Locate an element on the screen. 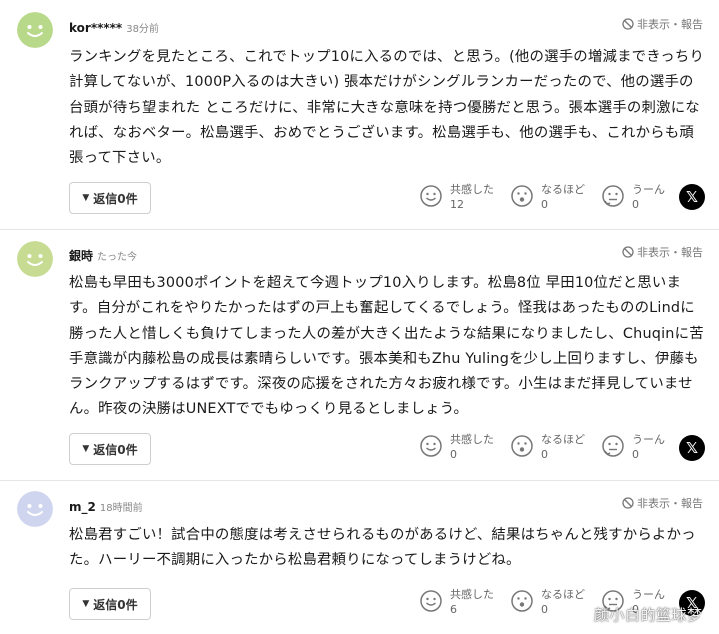  author-name: kor***** is located at coordinates (95, 28).